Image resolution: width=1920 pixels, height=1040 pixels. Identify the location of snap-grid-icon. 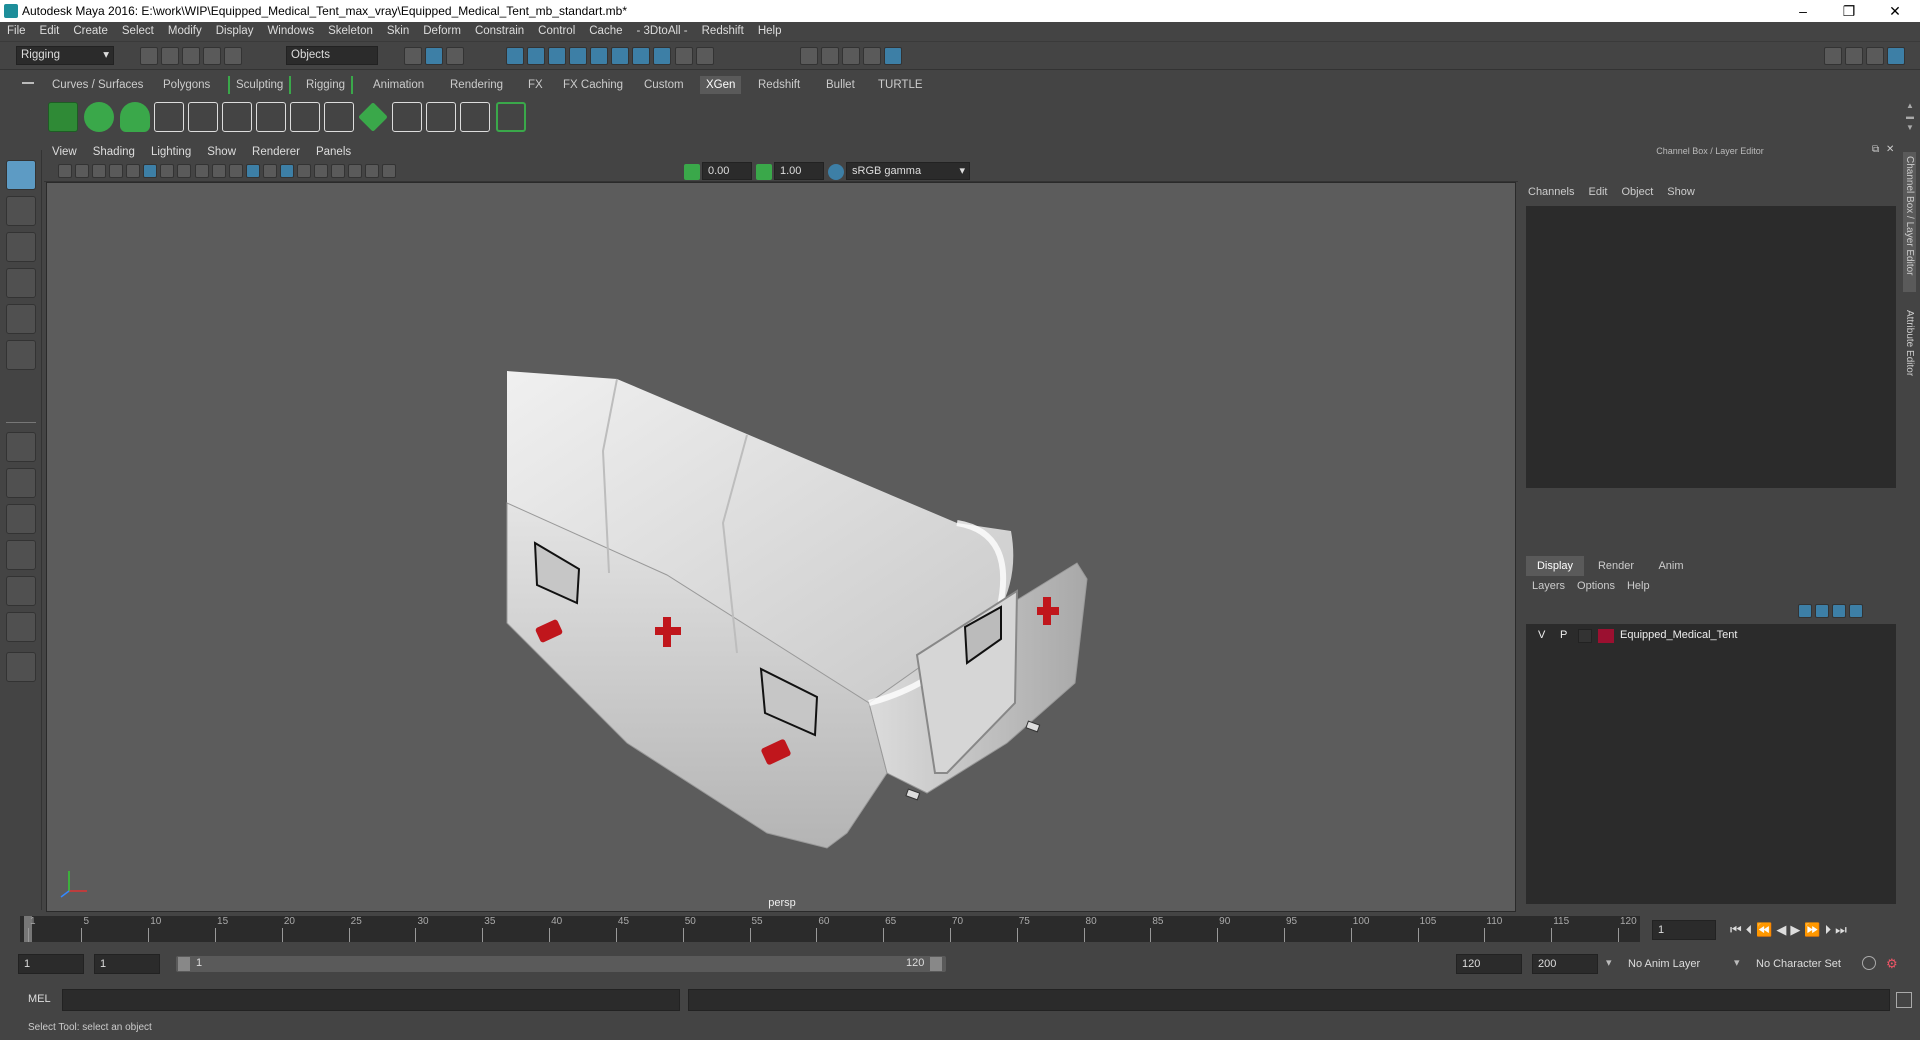
(515, 56).